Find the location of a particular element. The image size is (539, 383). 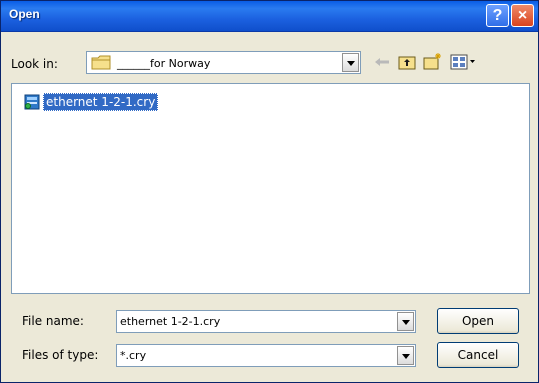

cancel-button: Cancel is located at coordinates (478, 355).